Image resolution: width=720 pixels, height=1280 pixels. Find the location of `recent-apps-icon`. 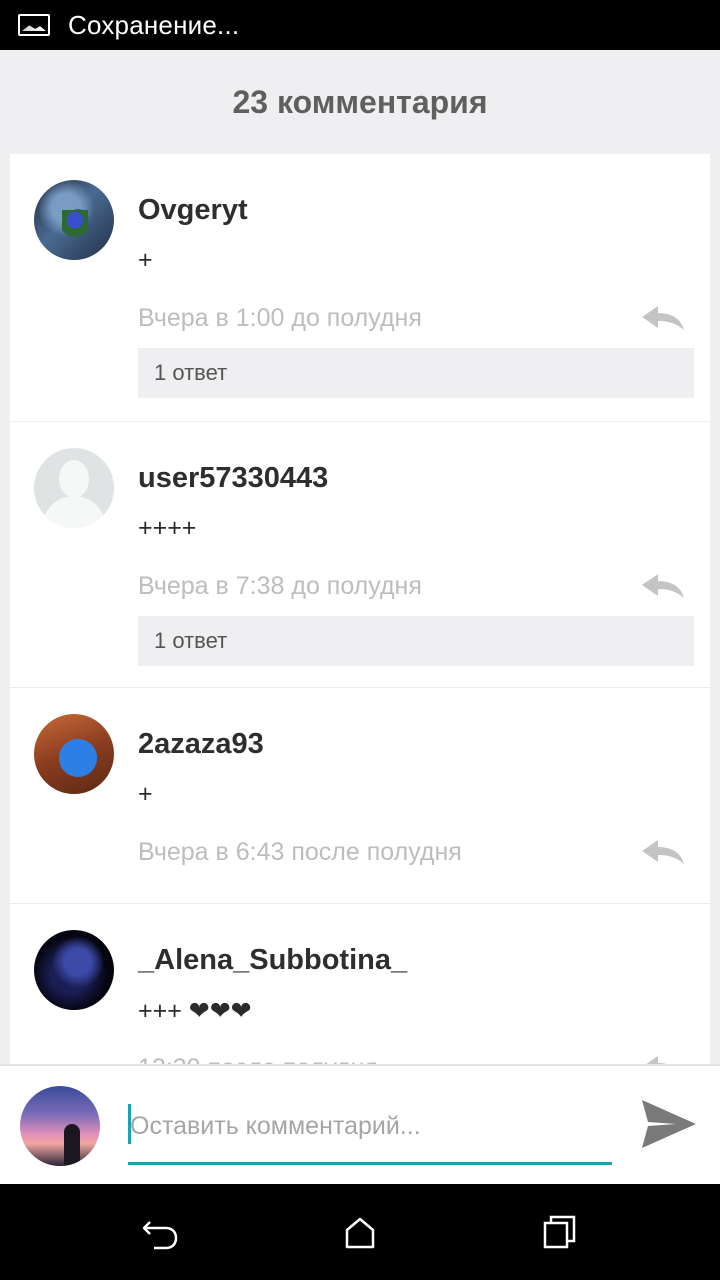

recent-apps-icon is located at coordinates (560, 1232).